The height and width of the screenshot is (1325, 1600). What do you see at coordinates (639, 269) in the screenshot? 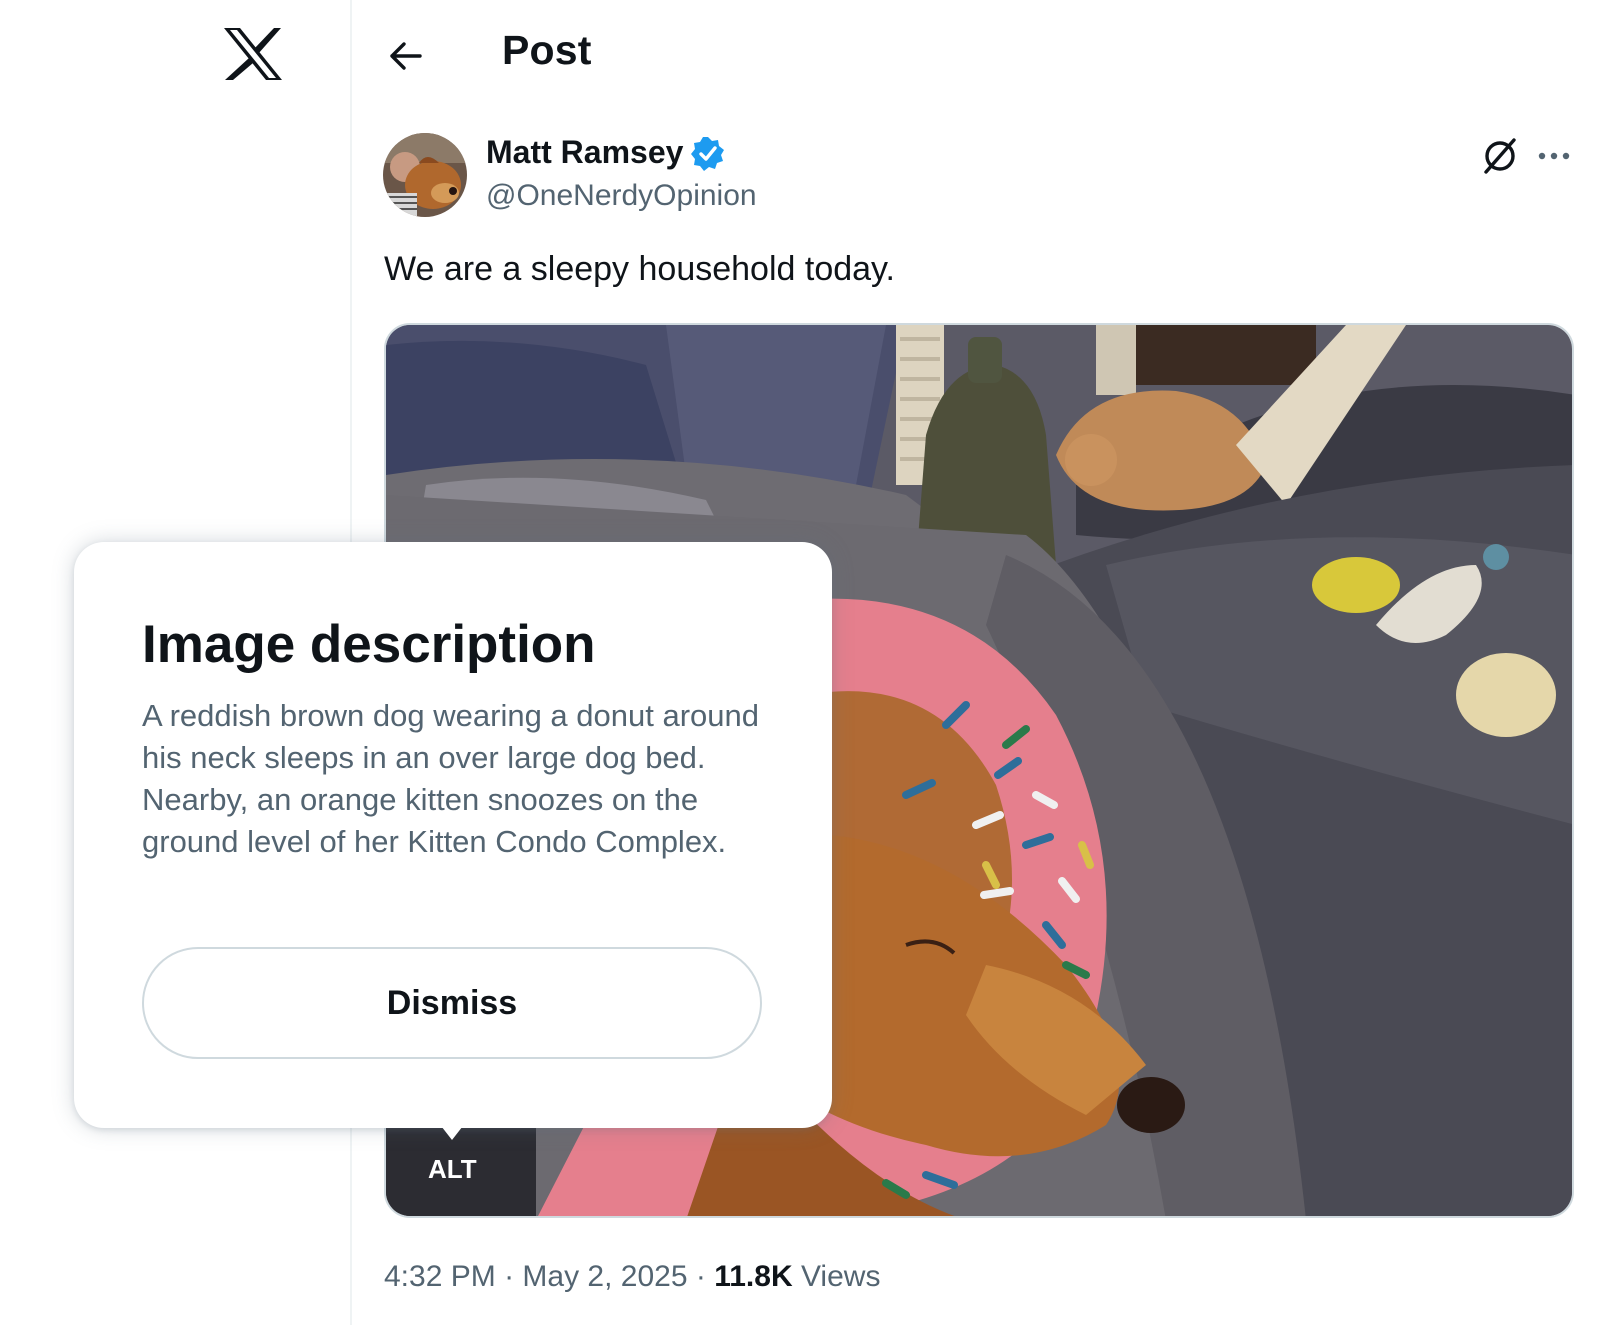
I see `post-text: We are a sleepy household today.` at bounding box center [639, 269].